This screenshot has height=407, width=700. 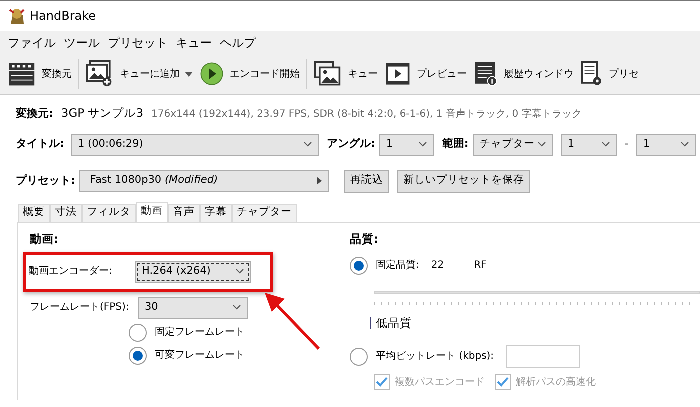 What do you see at coordinates (216, 213) in the screenshot?
I see `tab: 字幕` at bounding box center [216, 213].